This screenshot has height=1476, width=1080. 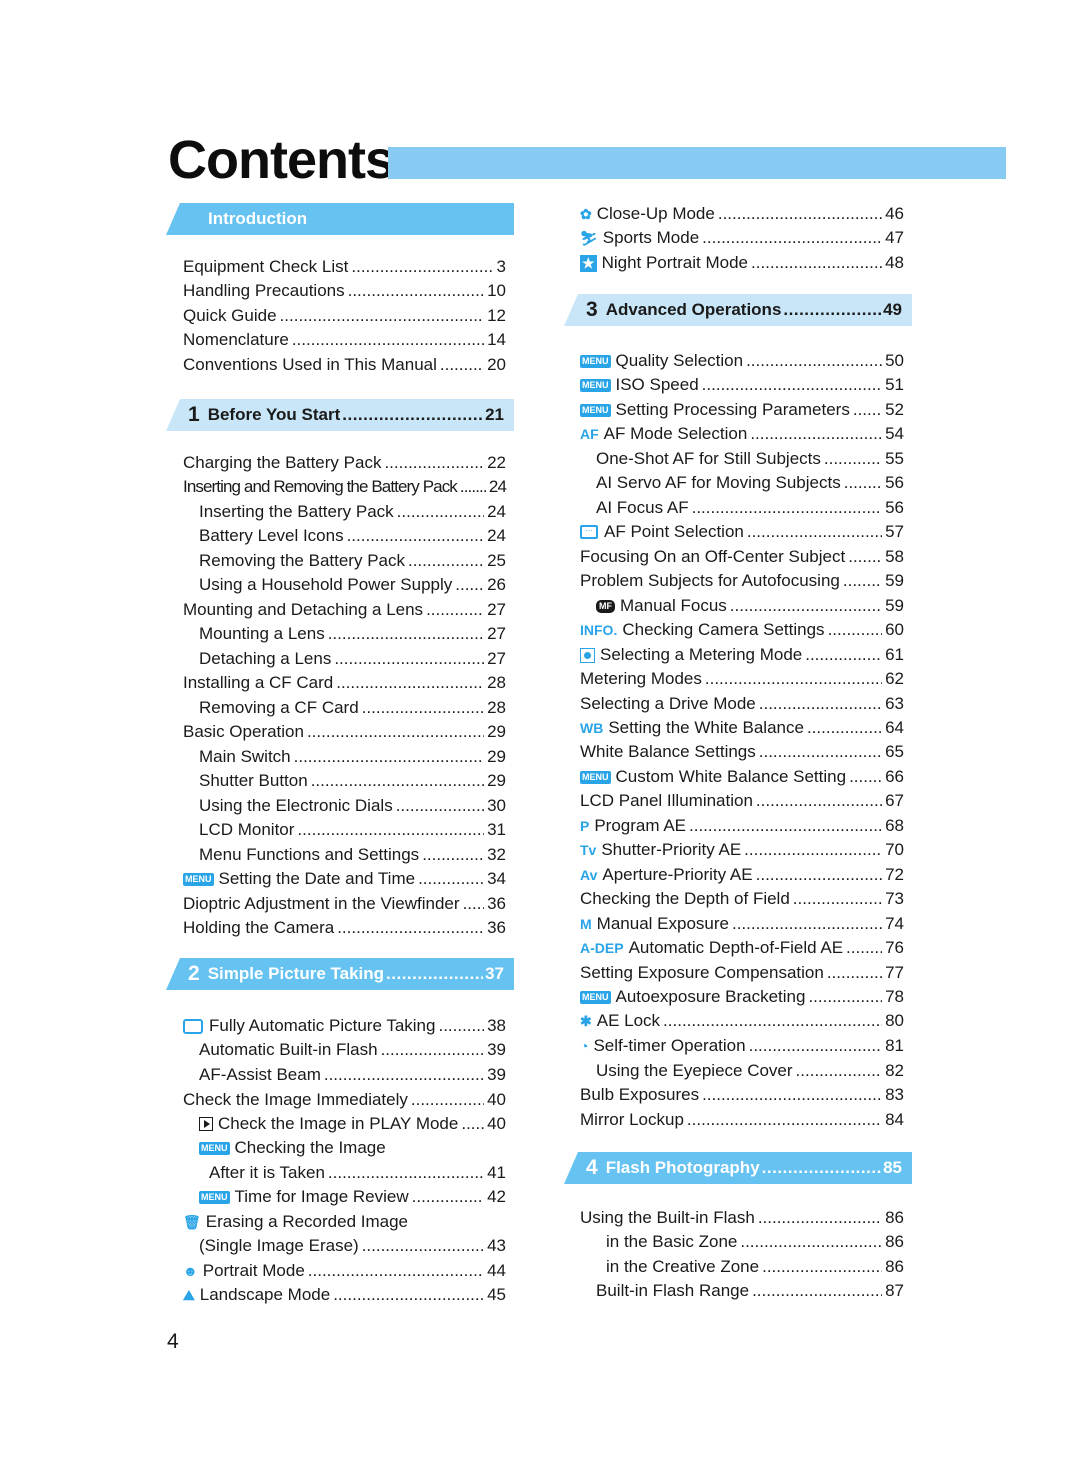 What do you see at coordinates (750, 508) in the screenshot?
I see `toc-entry: AI Focus AF 56` at bounding box center [750, 508].